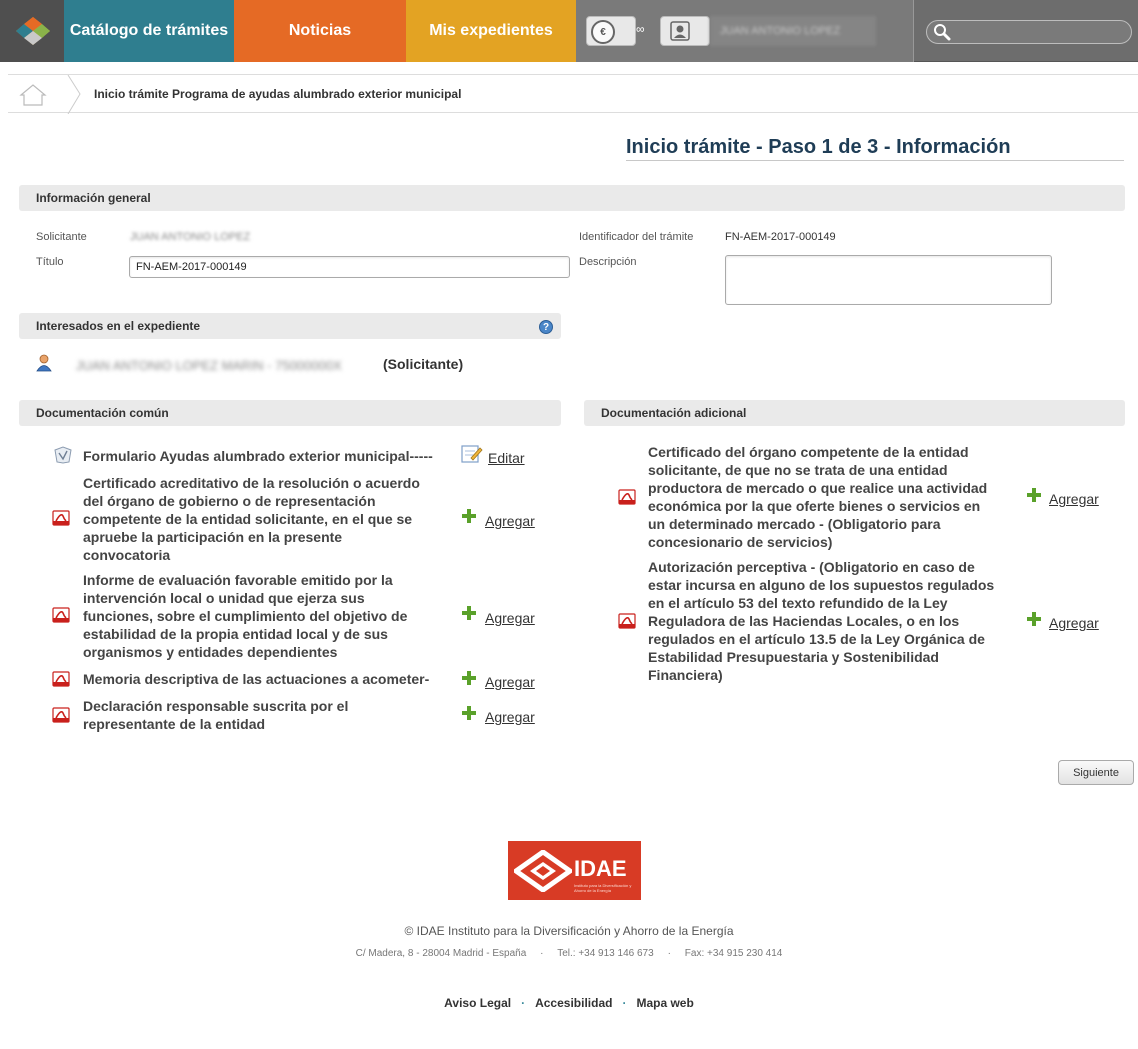 This screenshot has width=1138, height=1049. Describe the element at coordinates (63, 455) in the screenshot. I see `form-icon` at that location.